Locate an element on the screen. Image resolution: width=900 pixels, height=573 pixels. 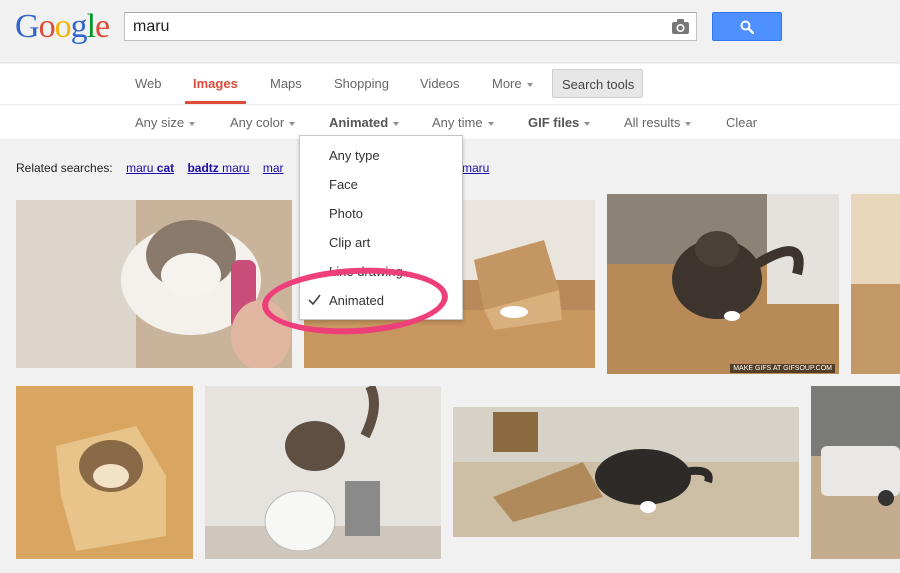
tab-more: More is located at coordinates (512, 83).